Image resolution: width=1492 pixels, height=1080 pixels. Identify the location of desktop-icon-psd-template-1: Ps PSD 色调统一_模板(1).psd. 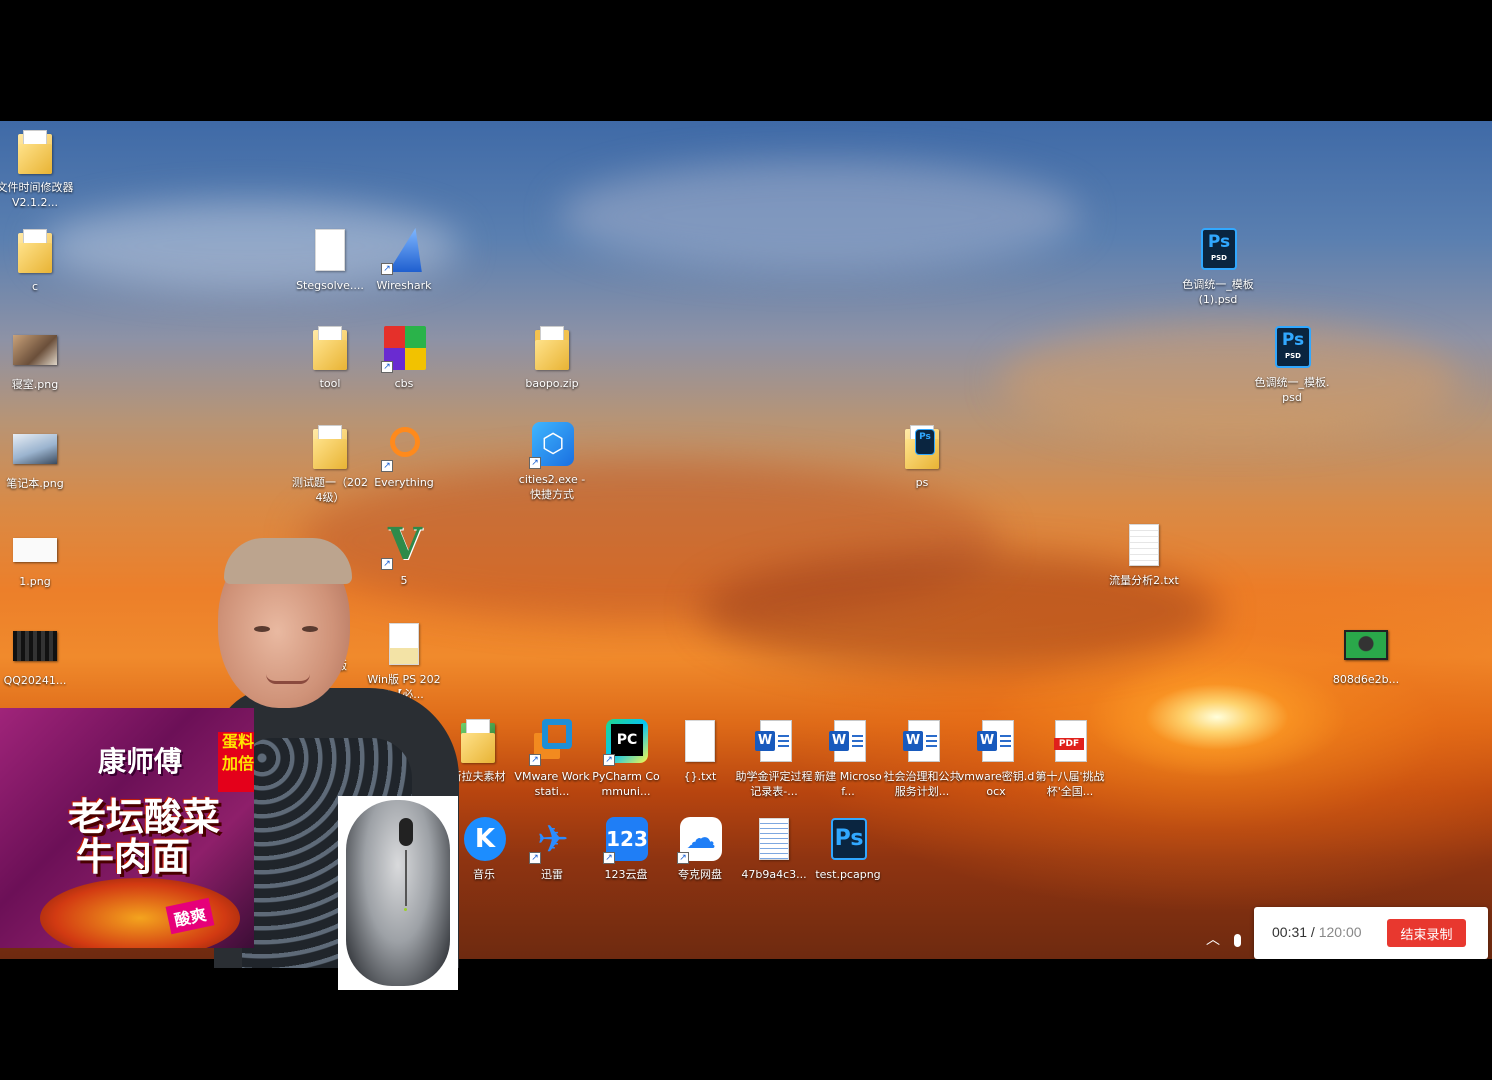
(1218, 266).